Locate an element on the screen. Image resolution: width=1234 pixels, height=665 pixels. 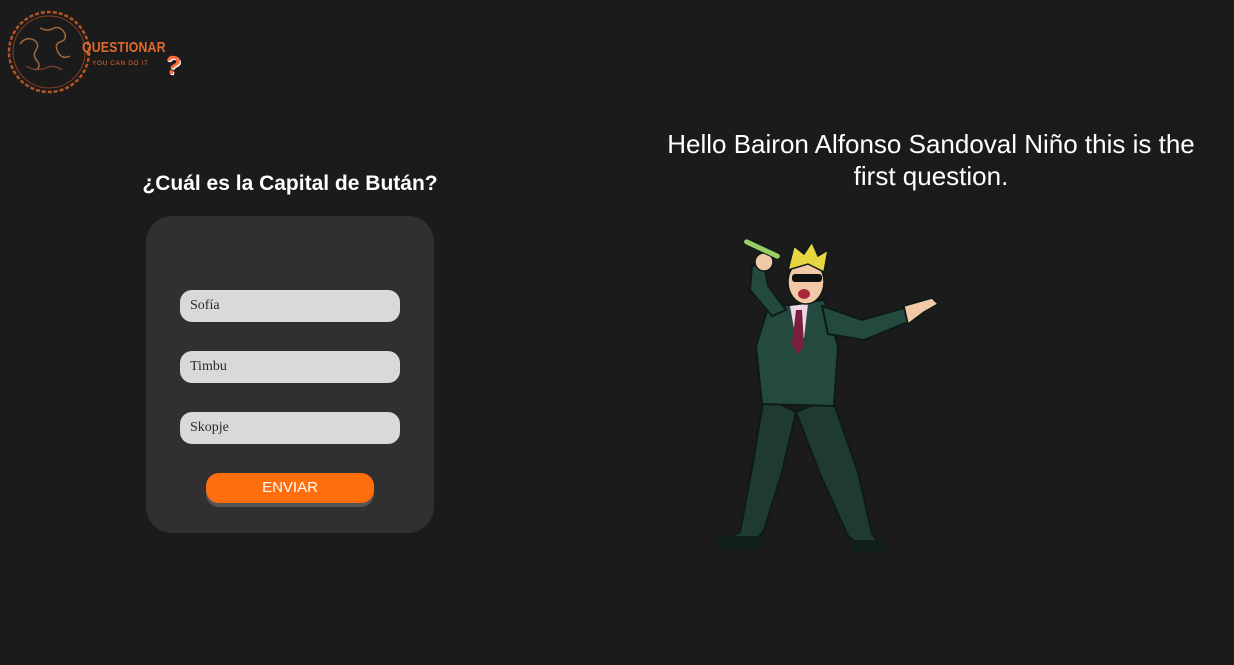
app-logo: QUESTIONAR YOU CAN DO IT ? is located at coordinates (96, 53).